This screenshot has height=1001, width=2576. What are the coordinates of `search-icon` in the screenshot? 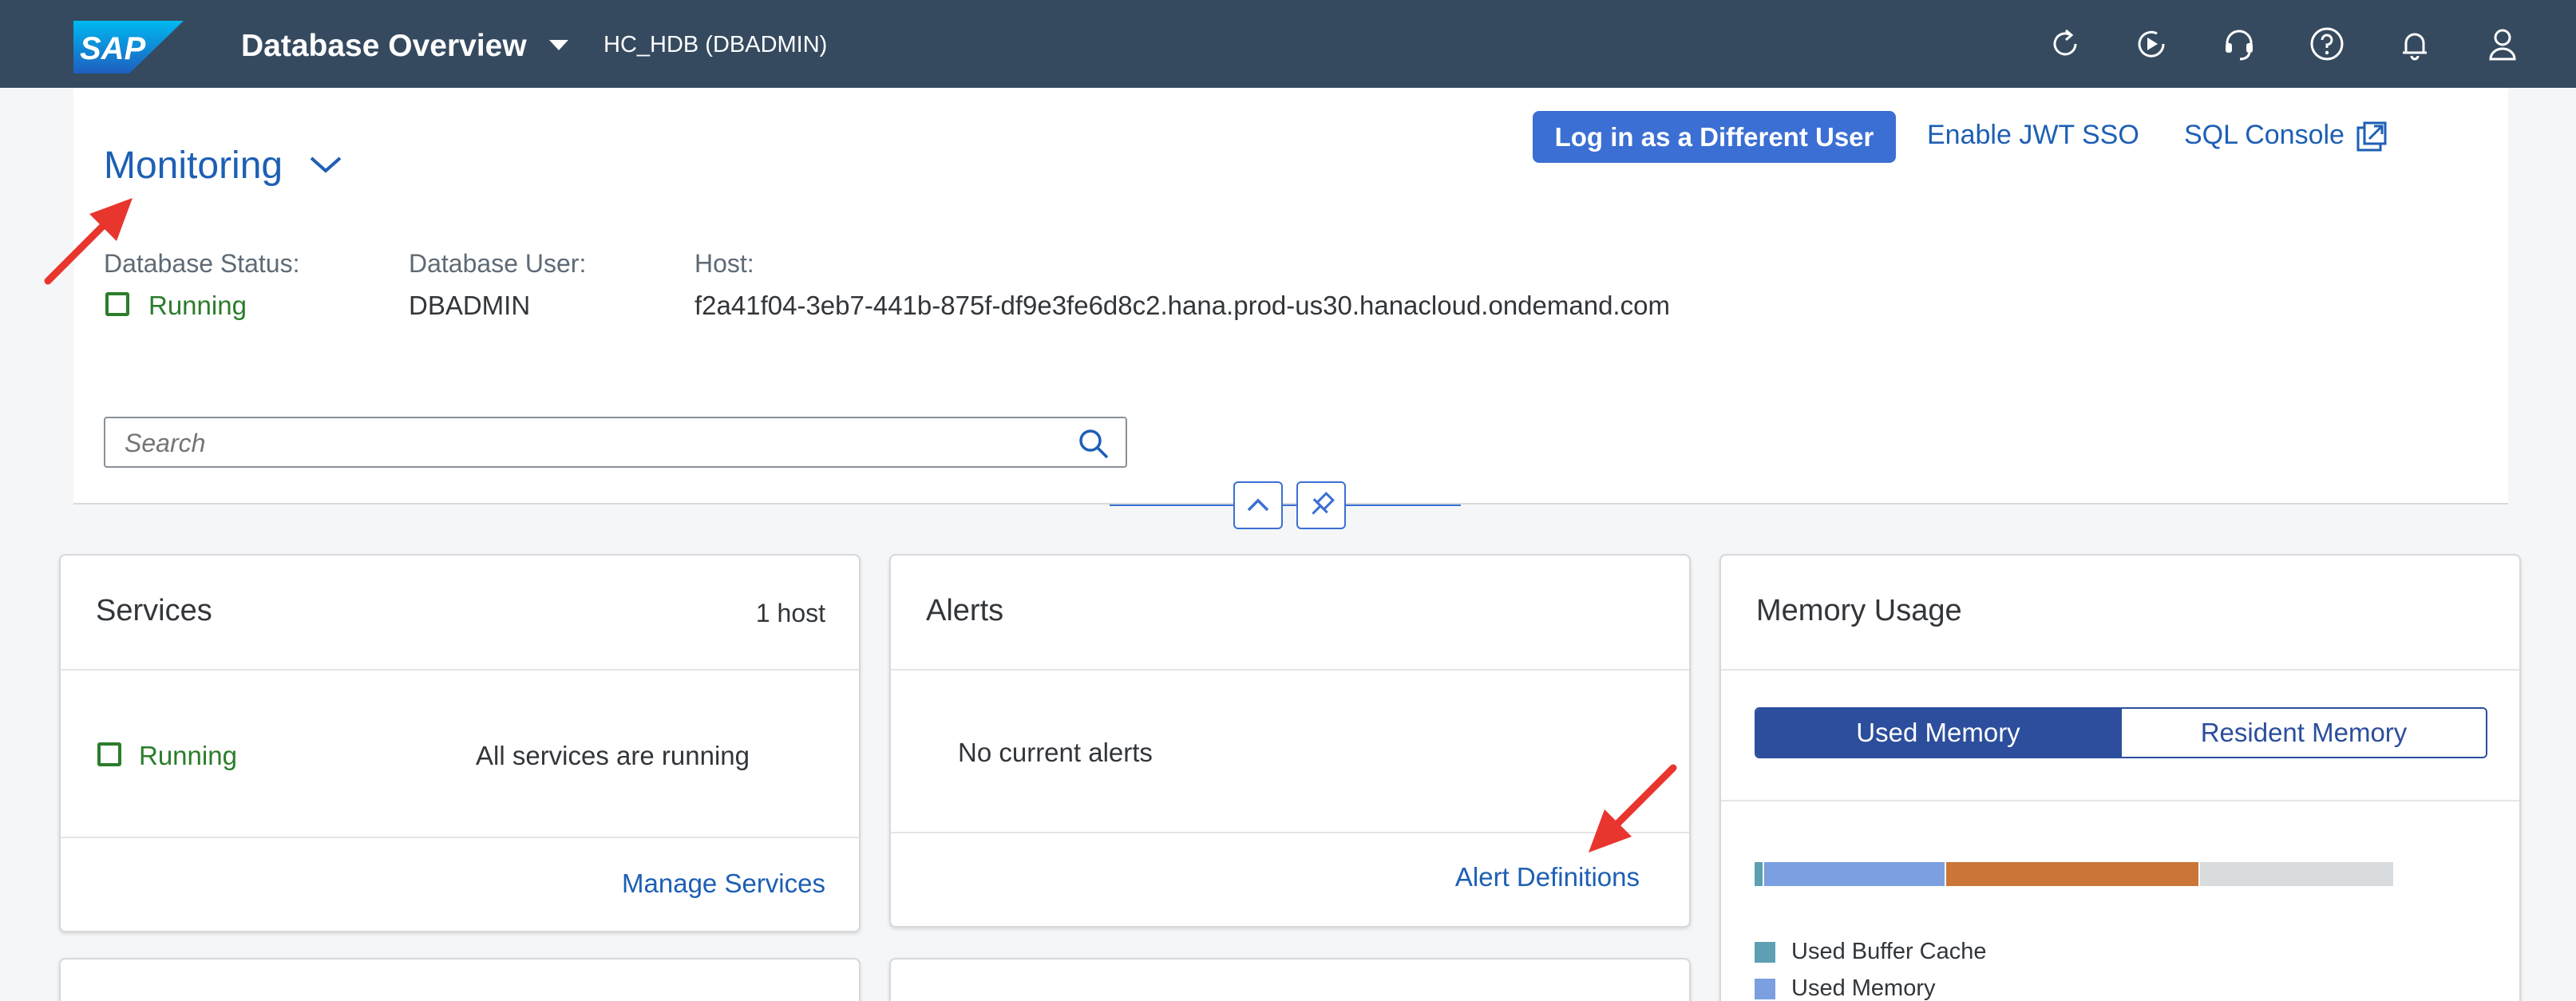 It's located at (1094, 444).